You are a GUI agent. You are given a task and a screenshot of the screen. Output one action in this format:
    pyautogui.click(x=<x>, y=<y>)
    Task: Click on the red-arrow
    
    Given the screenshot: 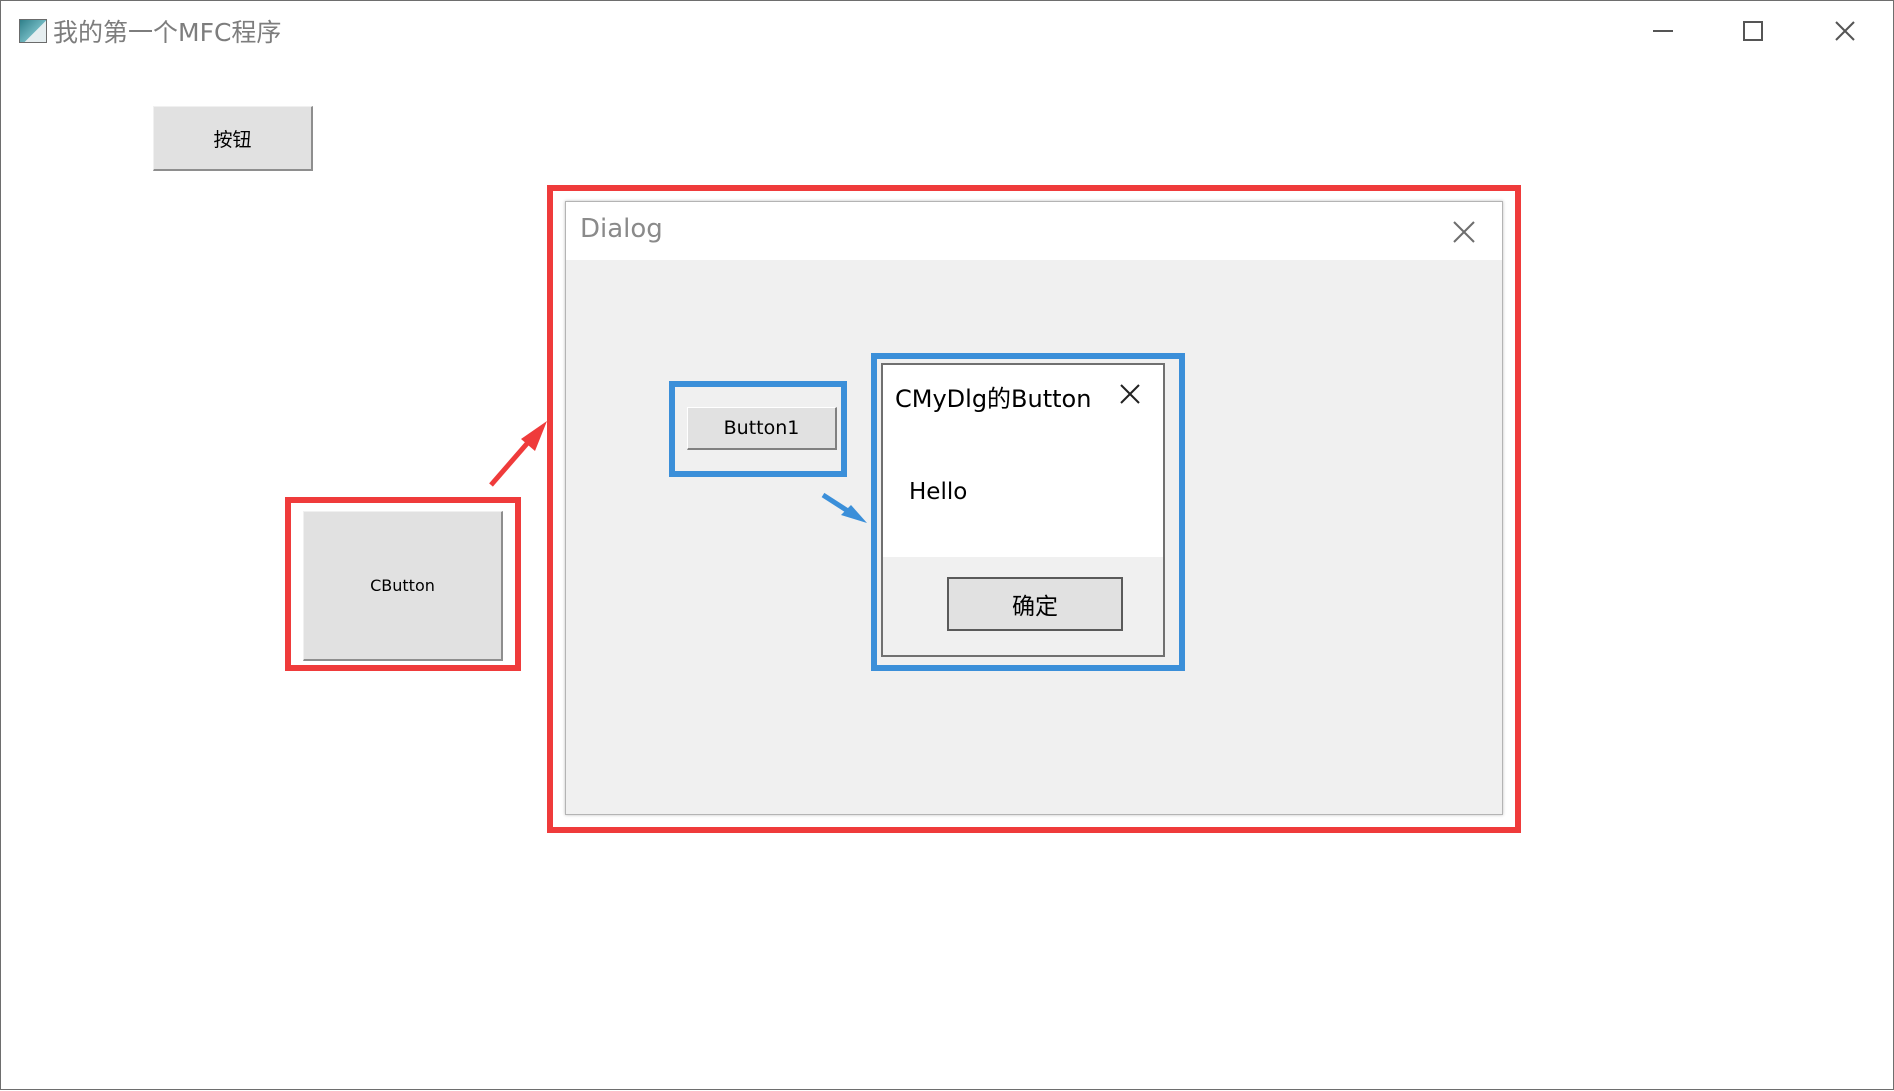 What is the action you would take?
    pyautogui.click(x=518, y=454)
    